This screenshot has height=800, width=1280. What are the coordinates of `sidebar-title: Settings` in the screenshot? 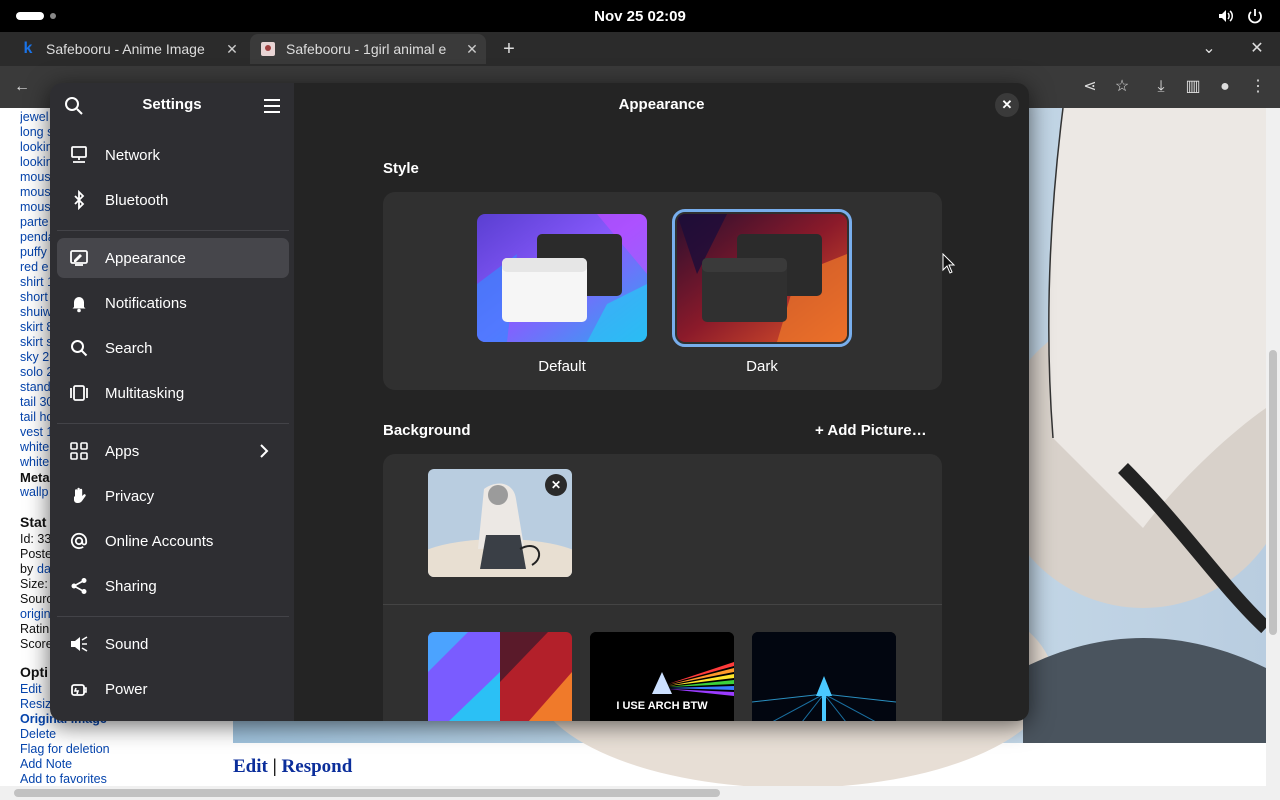 It's located at (172, 104).